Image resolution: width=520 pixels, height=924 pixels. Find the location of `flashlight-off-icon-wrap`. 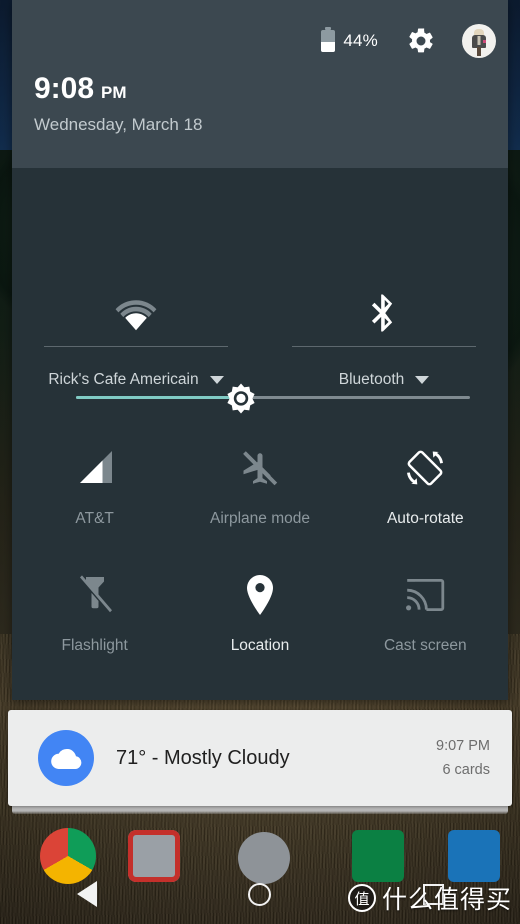

flashlight-off-icon-wrap is located at coordinates (95, 595).